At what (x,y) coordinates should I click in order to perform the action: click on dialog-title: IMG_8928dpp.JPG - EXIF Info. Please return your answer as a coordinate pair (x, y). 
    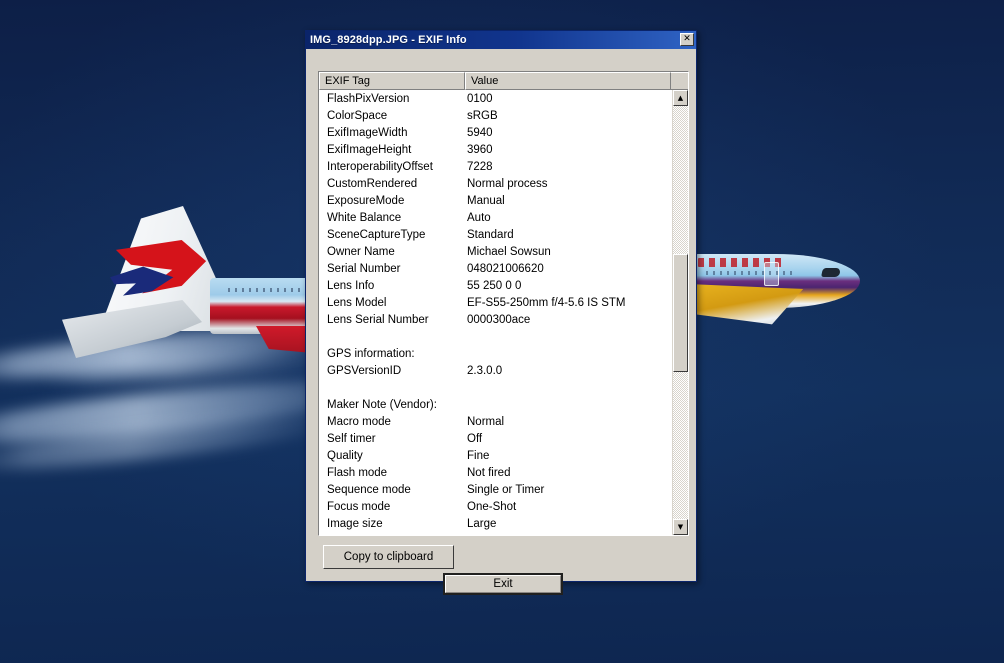
    Looking at the image, I should click on (388, 40).